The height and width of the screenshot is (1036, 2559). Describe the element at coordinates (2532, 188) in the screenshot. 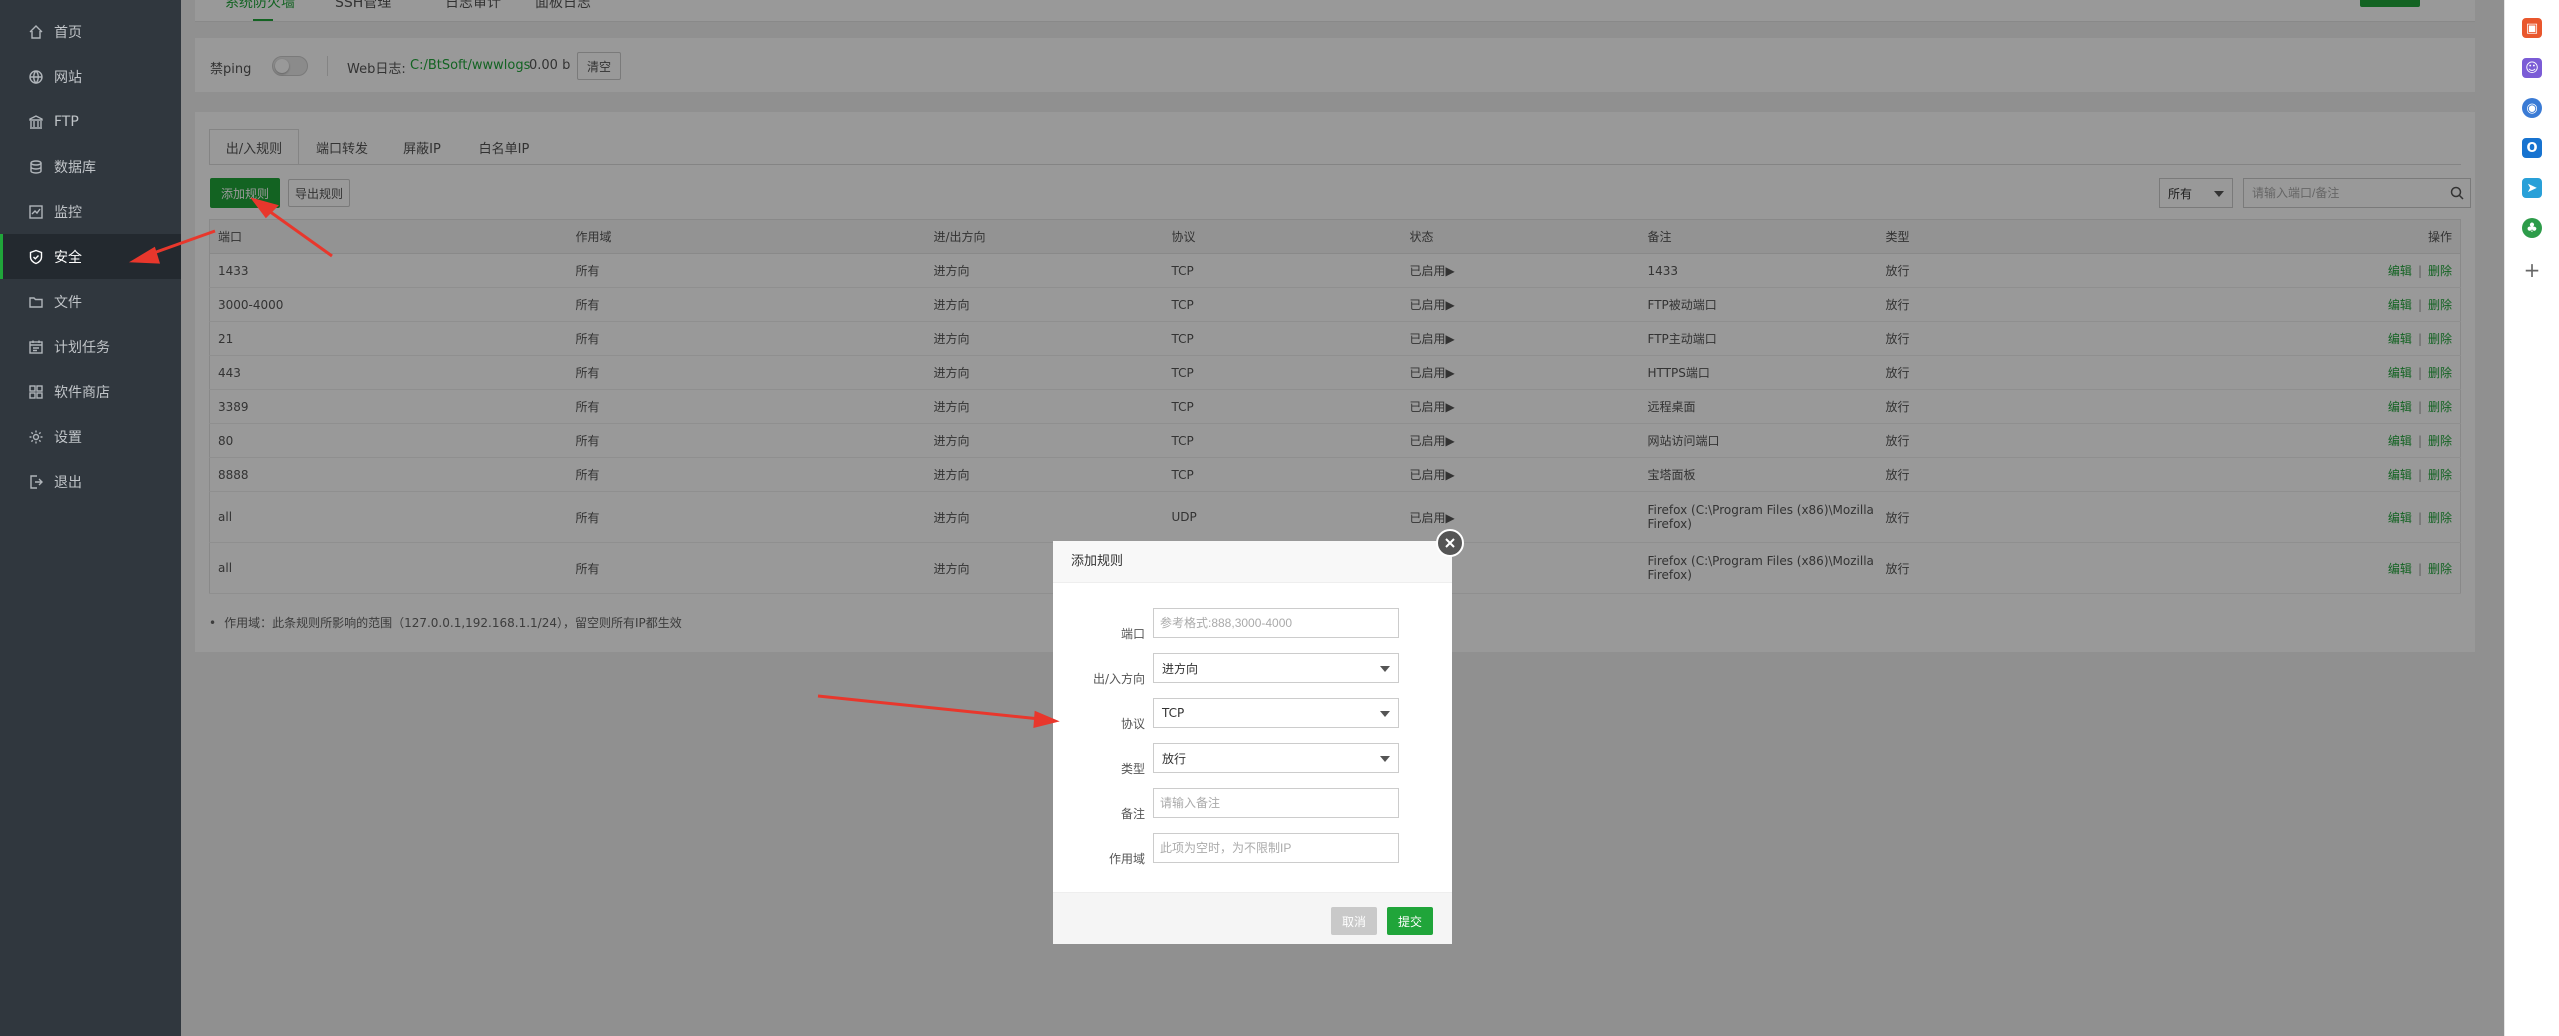

I see `send-icon: ➤` at that location.